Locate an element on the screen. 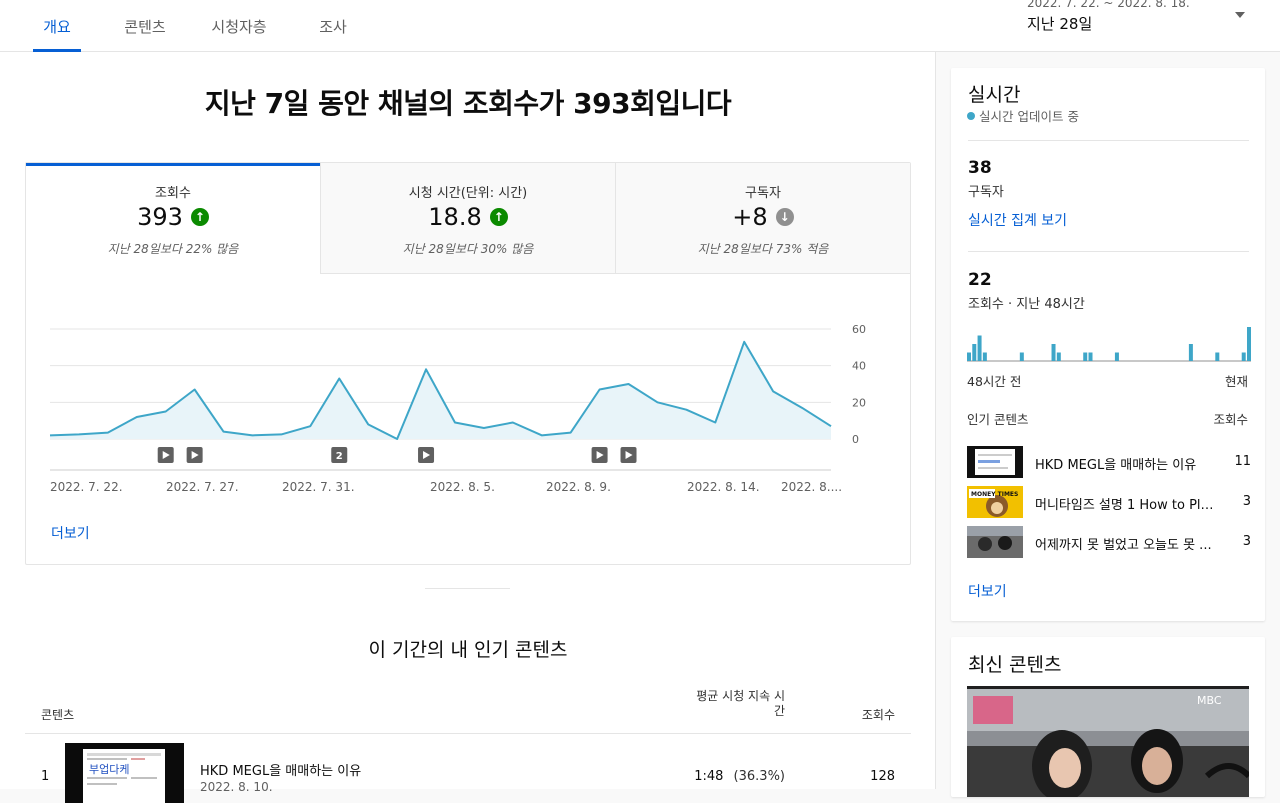 The image size is (1280, 803). tab-overview: 개요 is located at coordinates (57, 26).